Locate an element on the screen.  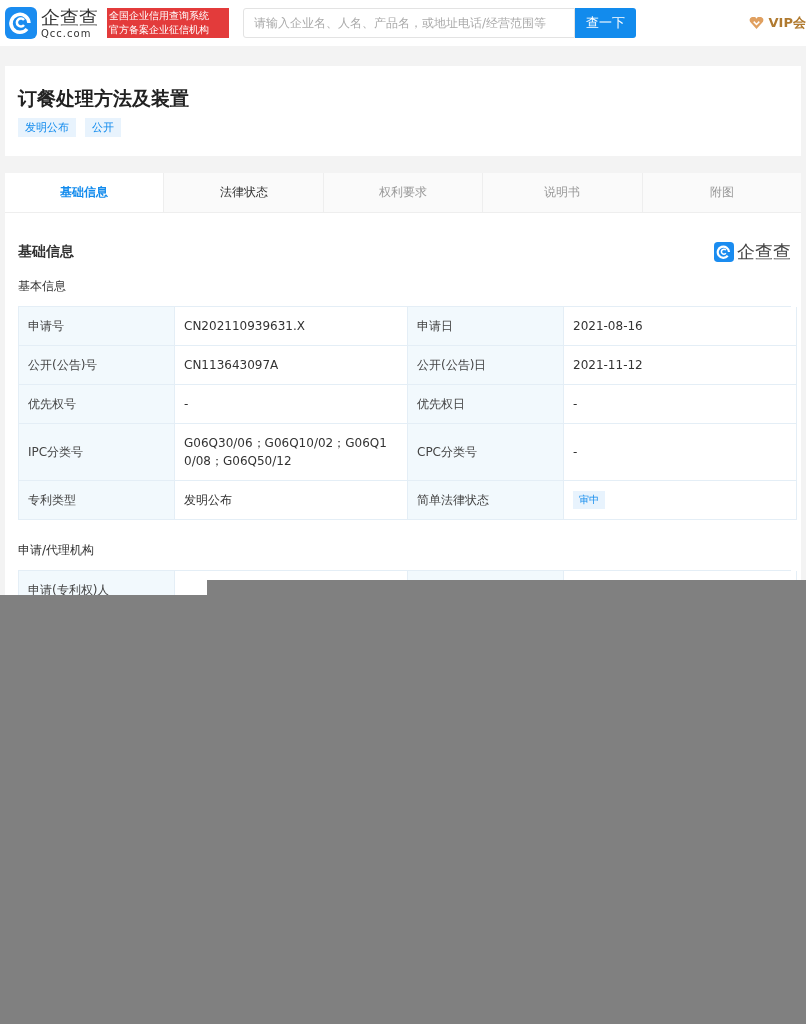
heart-icon is located at coordinates (756, 23).